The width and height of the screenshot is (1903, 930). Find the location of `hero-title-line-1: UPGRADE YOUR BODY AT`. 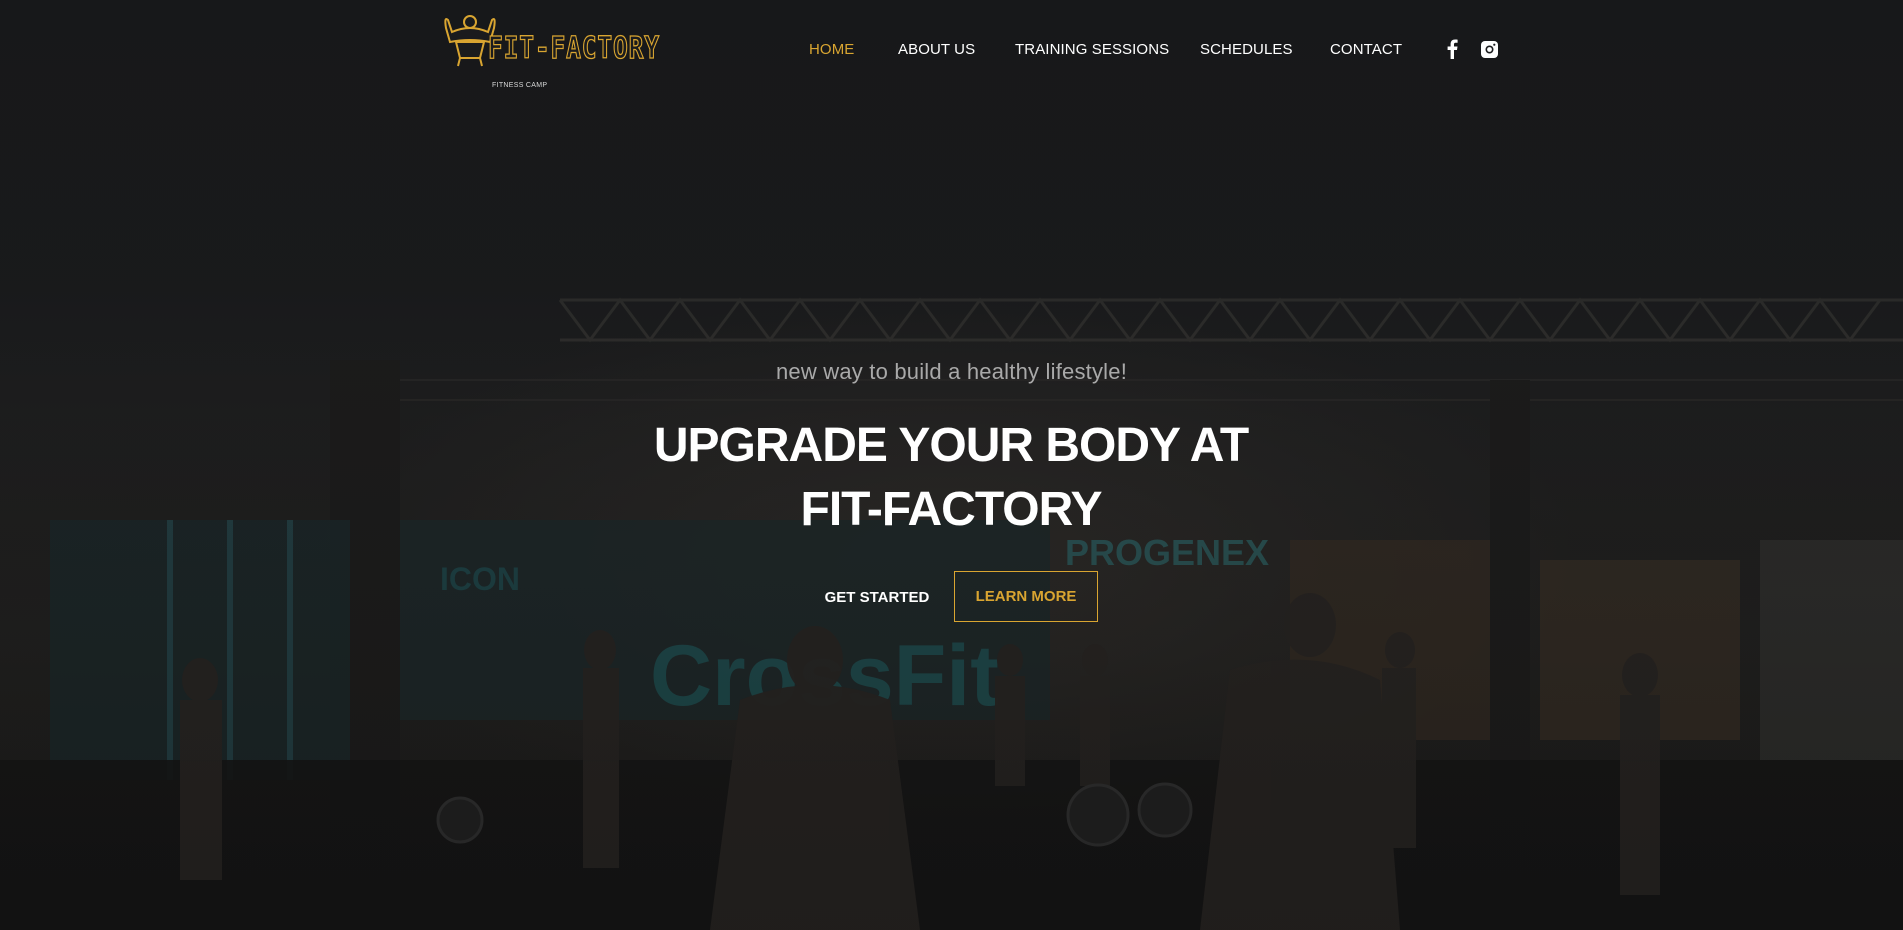

hero-title-line-1: UPGRADE YOUR BODY AT is located at coordinates (951, 445).